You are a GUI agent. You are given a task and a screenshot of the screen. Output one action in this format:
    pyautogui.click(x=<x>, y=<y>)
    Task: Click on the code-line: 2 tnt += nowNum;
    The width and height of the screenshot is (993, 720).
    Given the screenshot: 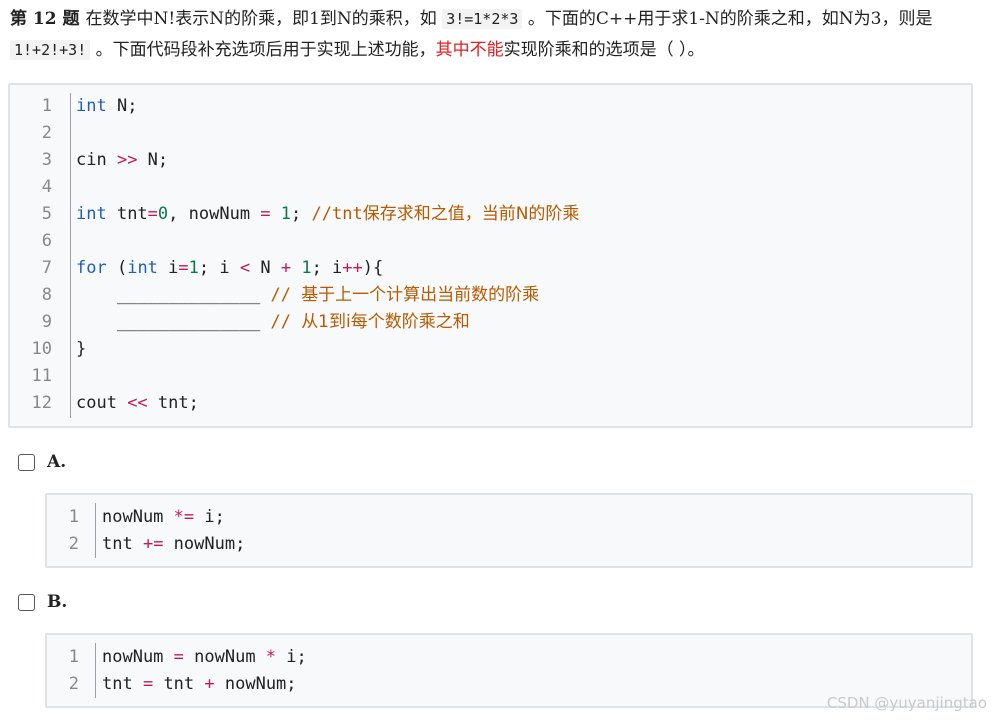 What is the action you would take?
    pyautogui.click(x=509, y=544)
    